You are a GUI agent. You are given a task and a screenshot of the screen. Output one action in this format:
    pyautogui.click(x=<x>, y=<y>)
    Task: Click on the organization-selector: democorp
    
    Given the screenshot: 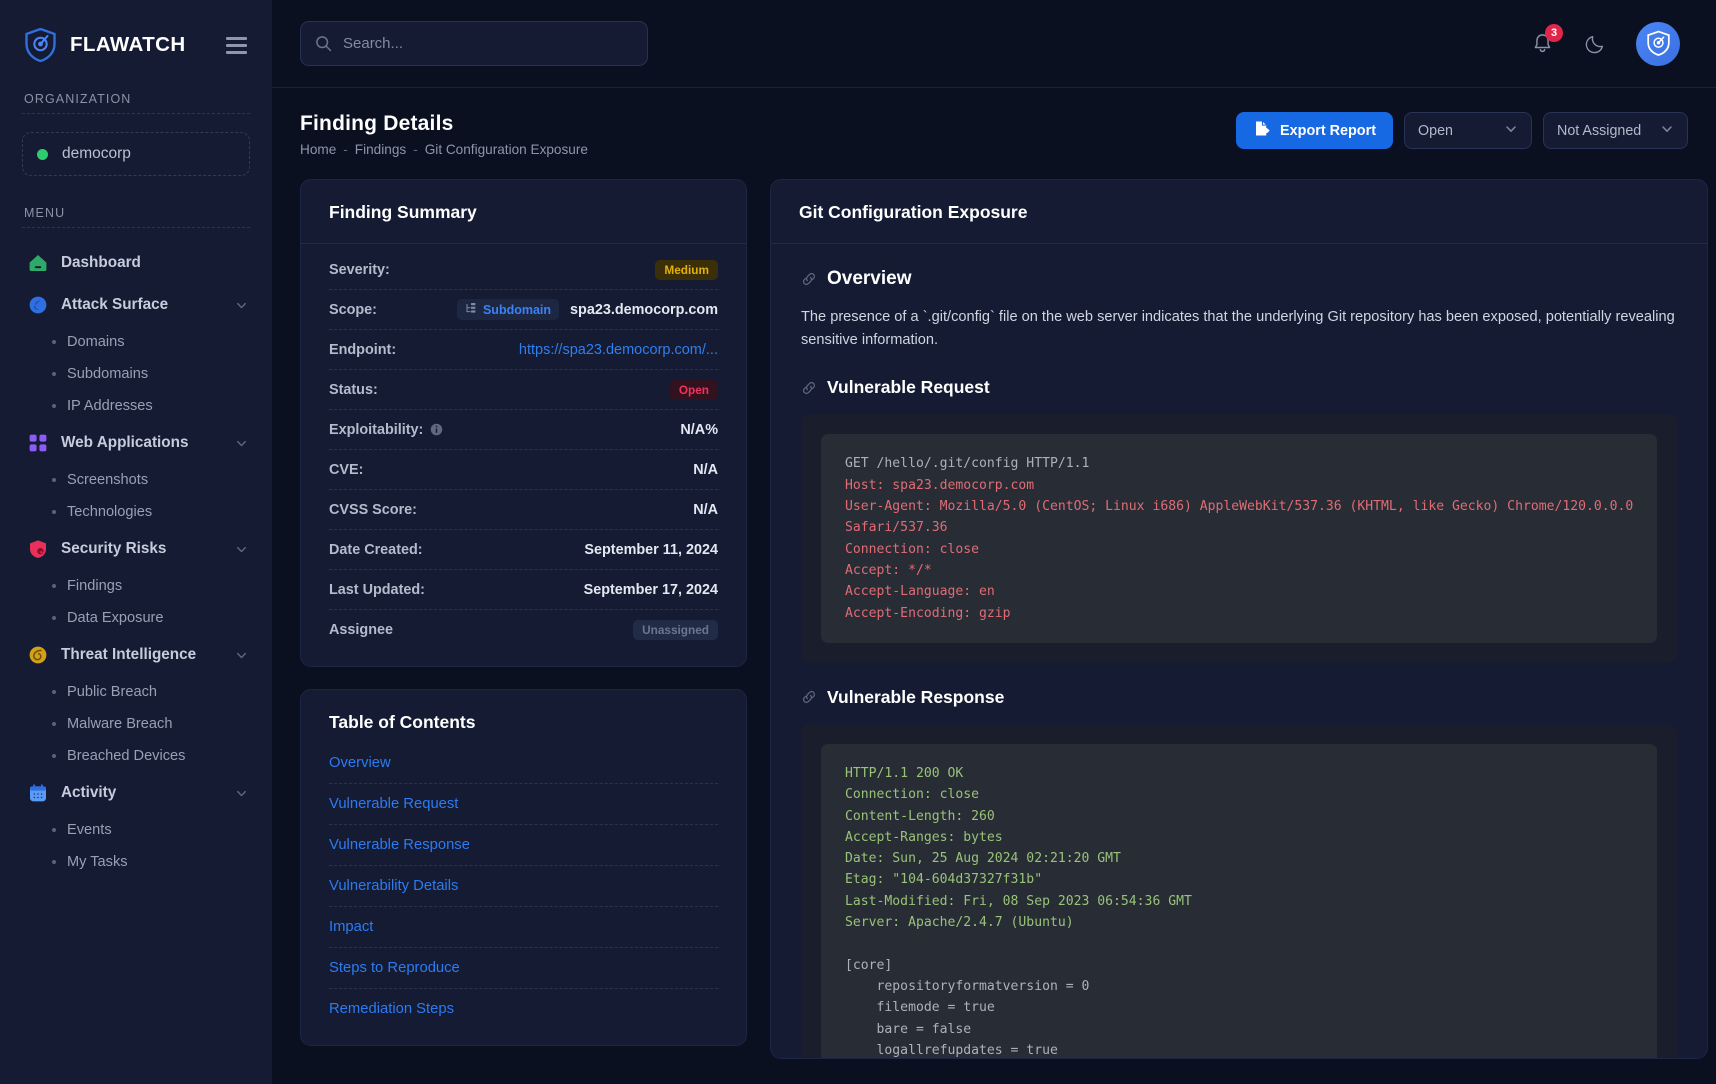 What is the action you would take?
    pyautogui.click(x=136, y=154)
    